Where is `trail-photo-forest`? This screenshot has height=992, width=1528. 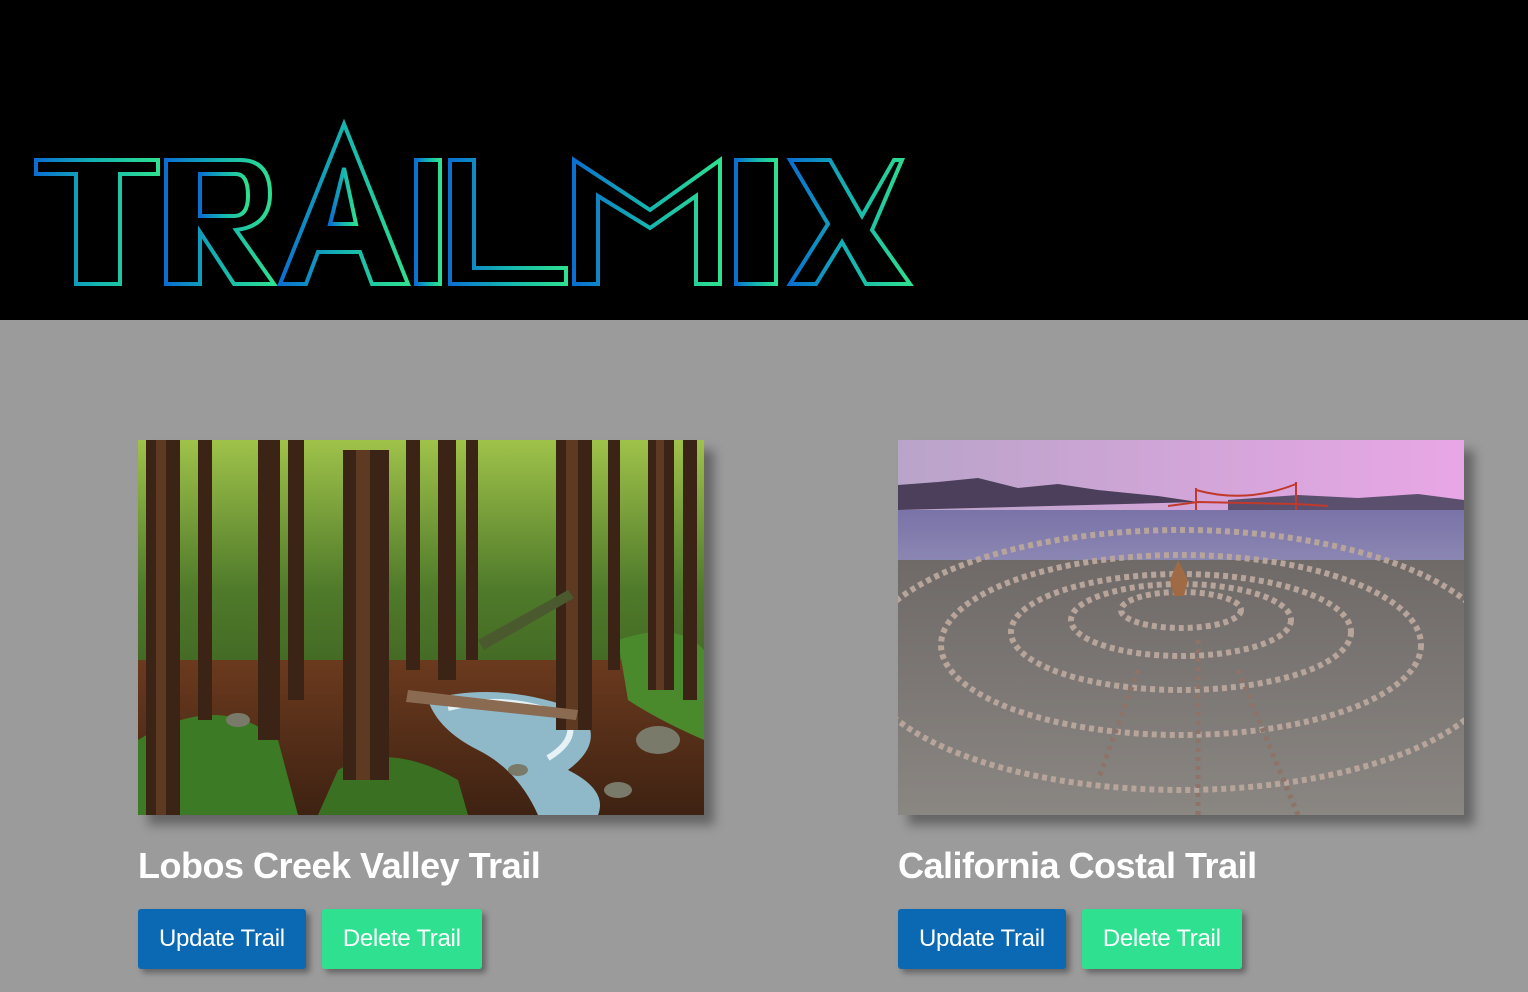 trail-photo-forest is located at coordinates (421, 627).